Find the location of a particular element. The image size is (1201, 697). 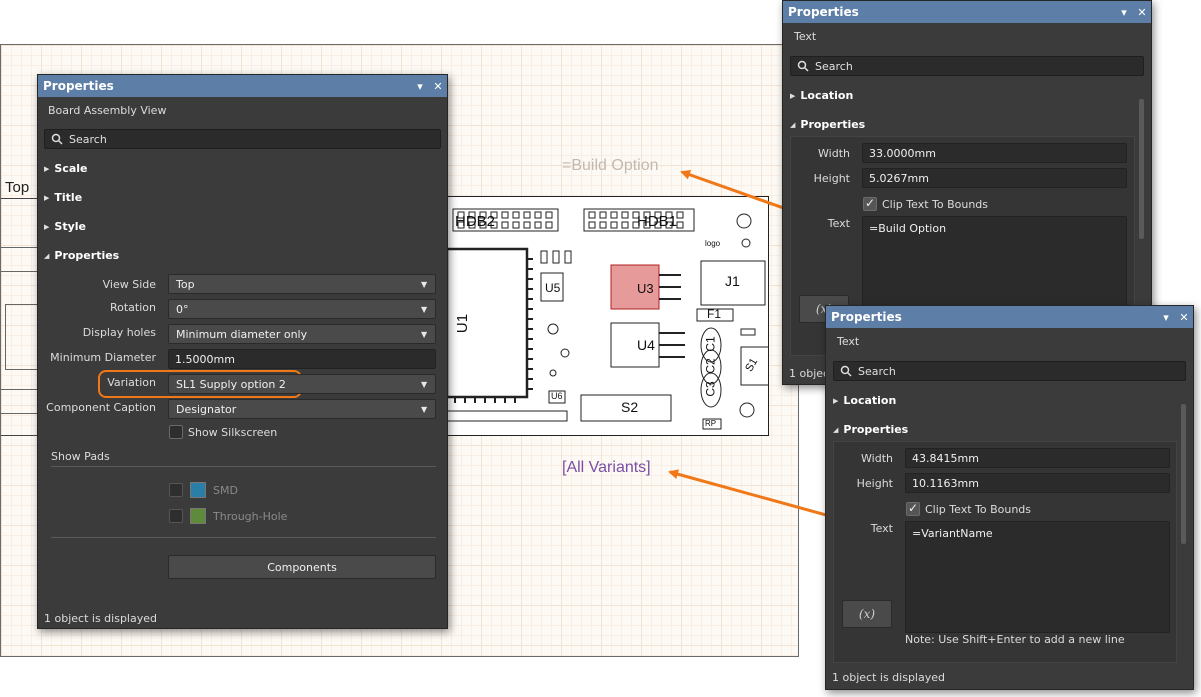

section-title: ▶ Title is located at coordinates (63, 197).